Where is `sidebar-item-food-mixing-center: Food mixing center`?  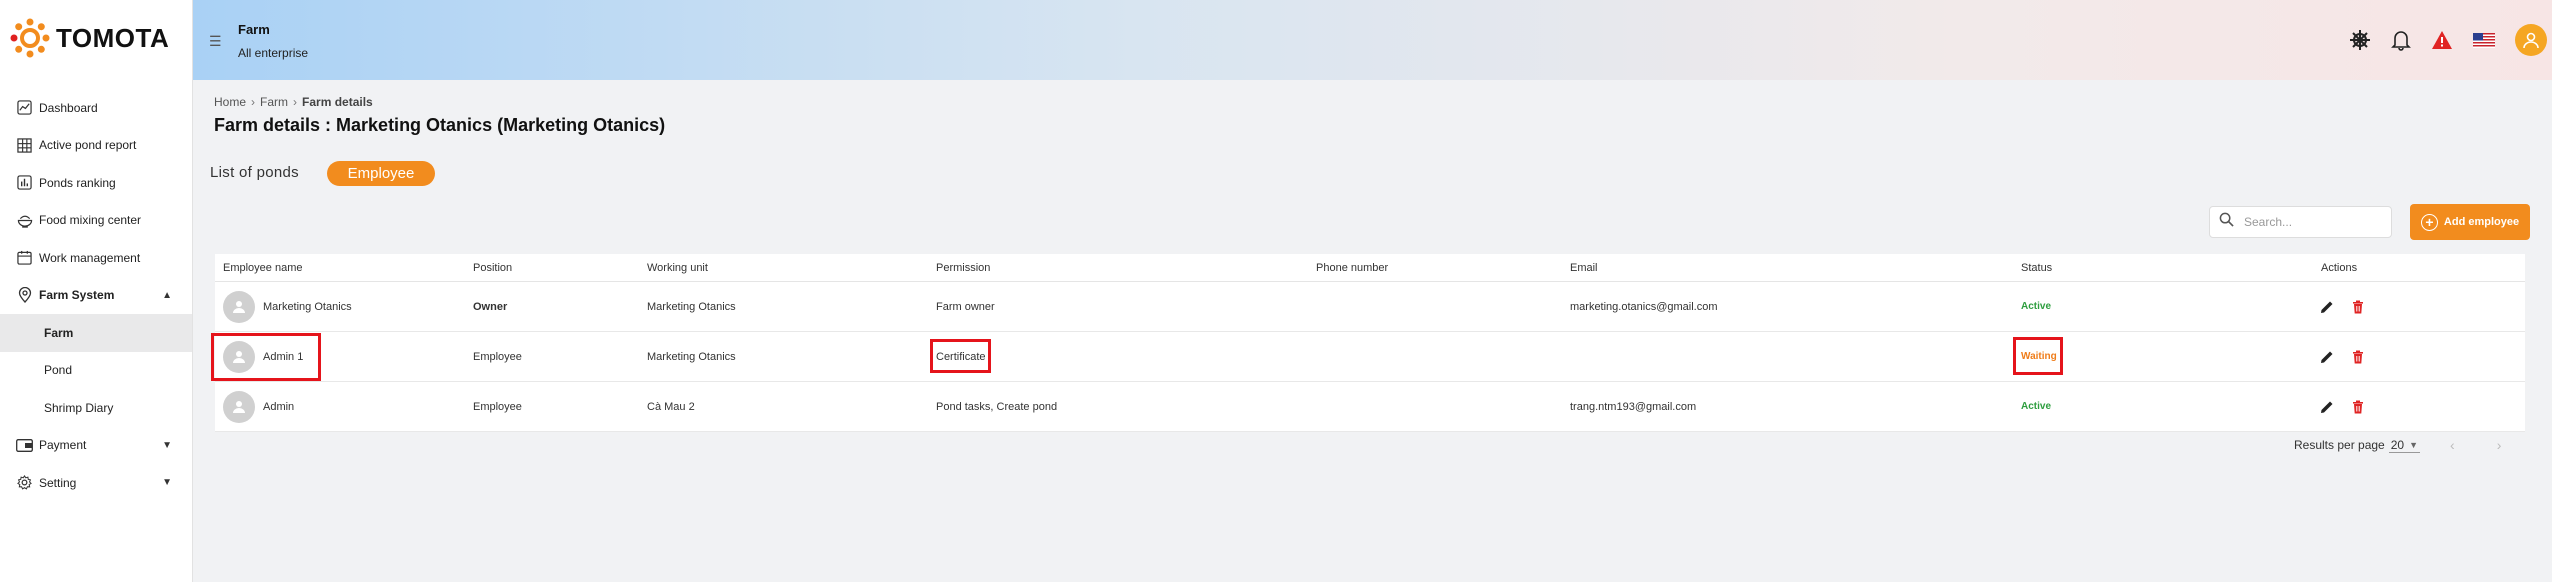 sidebar-item-food-mixing-center: Food mixing center is located at coordinates (96, 221).